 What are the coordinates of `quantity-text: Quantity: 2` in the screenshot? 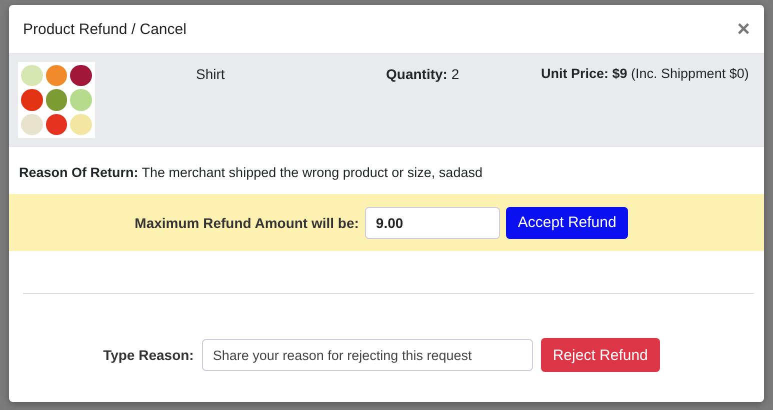 It's located at (423, 74).